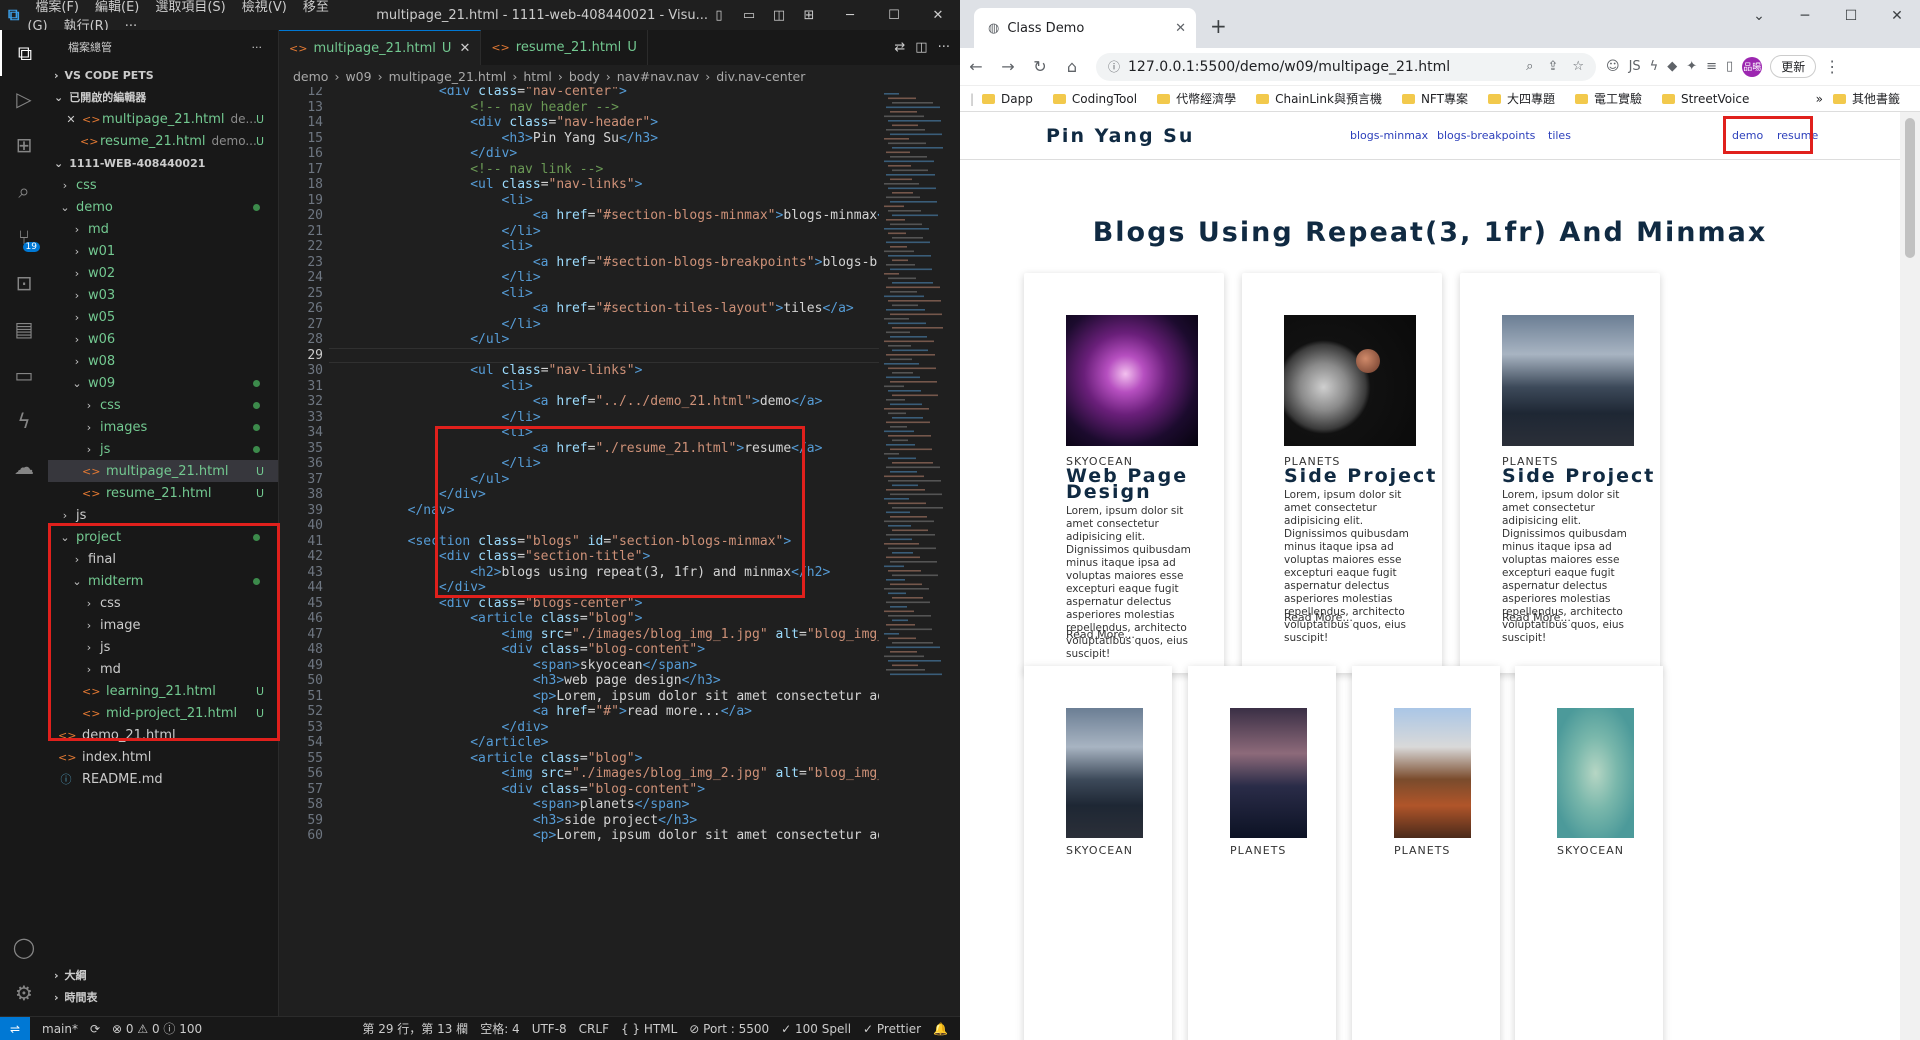 This screenshot has width=1920, height=1040. Describe the element at coordinates (71, 119) in the screenshot. I see `close-editor-icon: ✕` at that location.